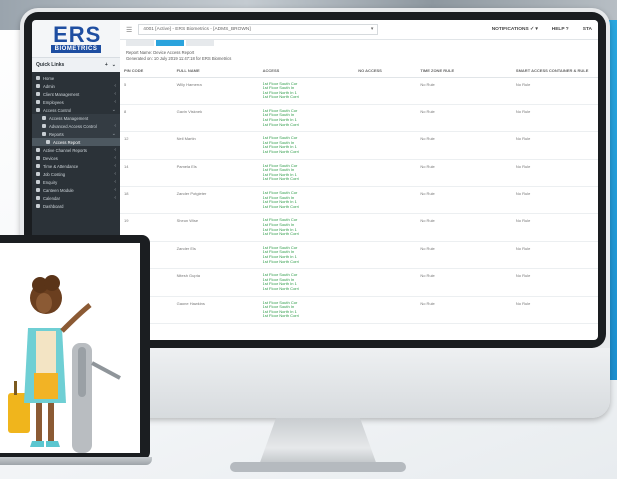 The height and width of the screenshot is (479, 617). What do you see at coordinates (76, 78) in the screenshot?
I see `sidebar-item: Home` at bounding box center [76, 78].